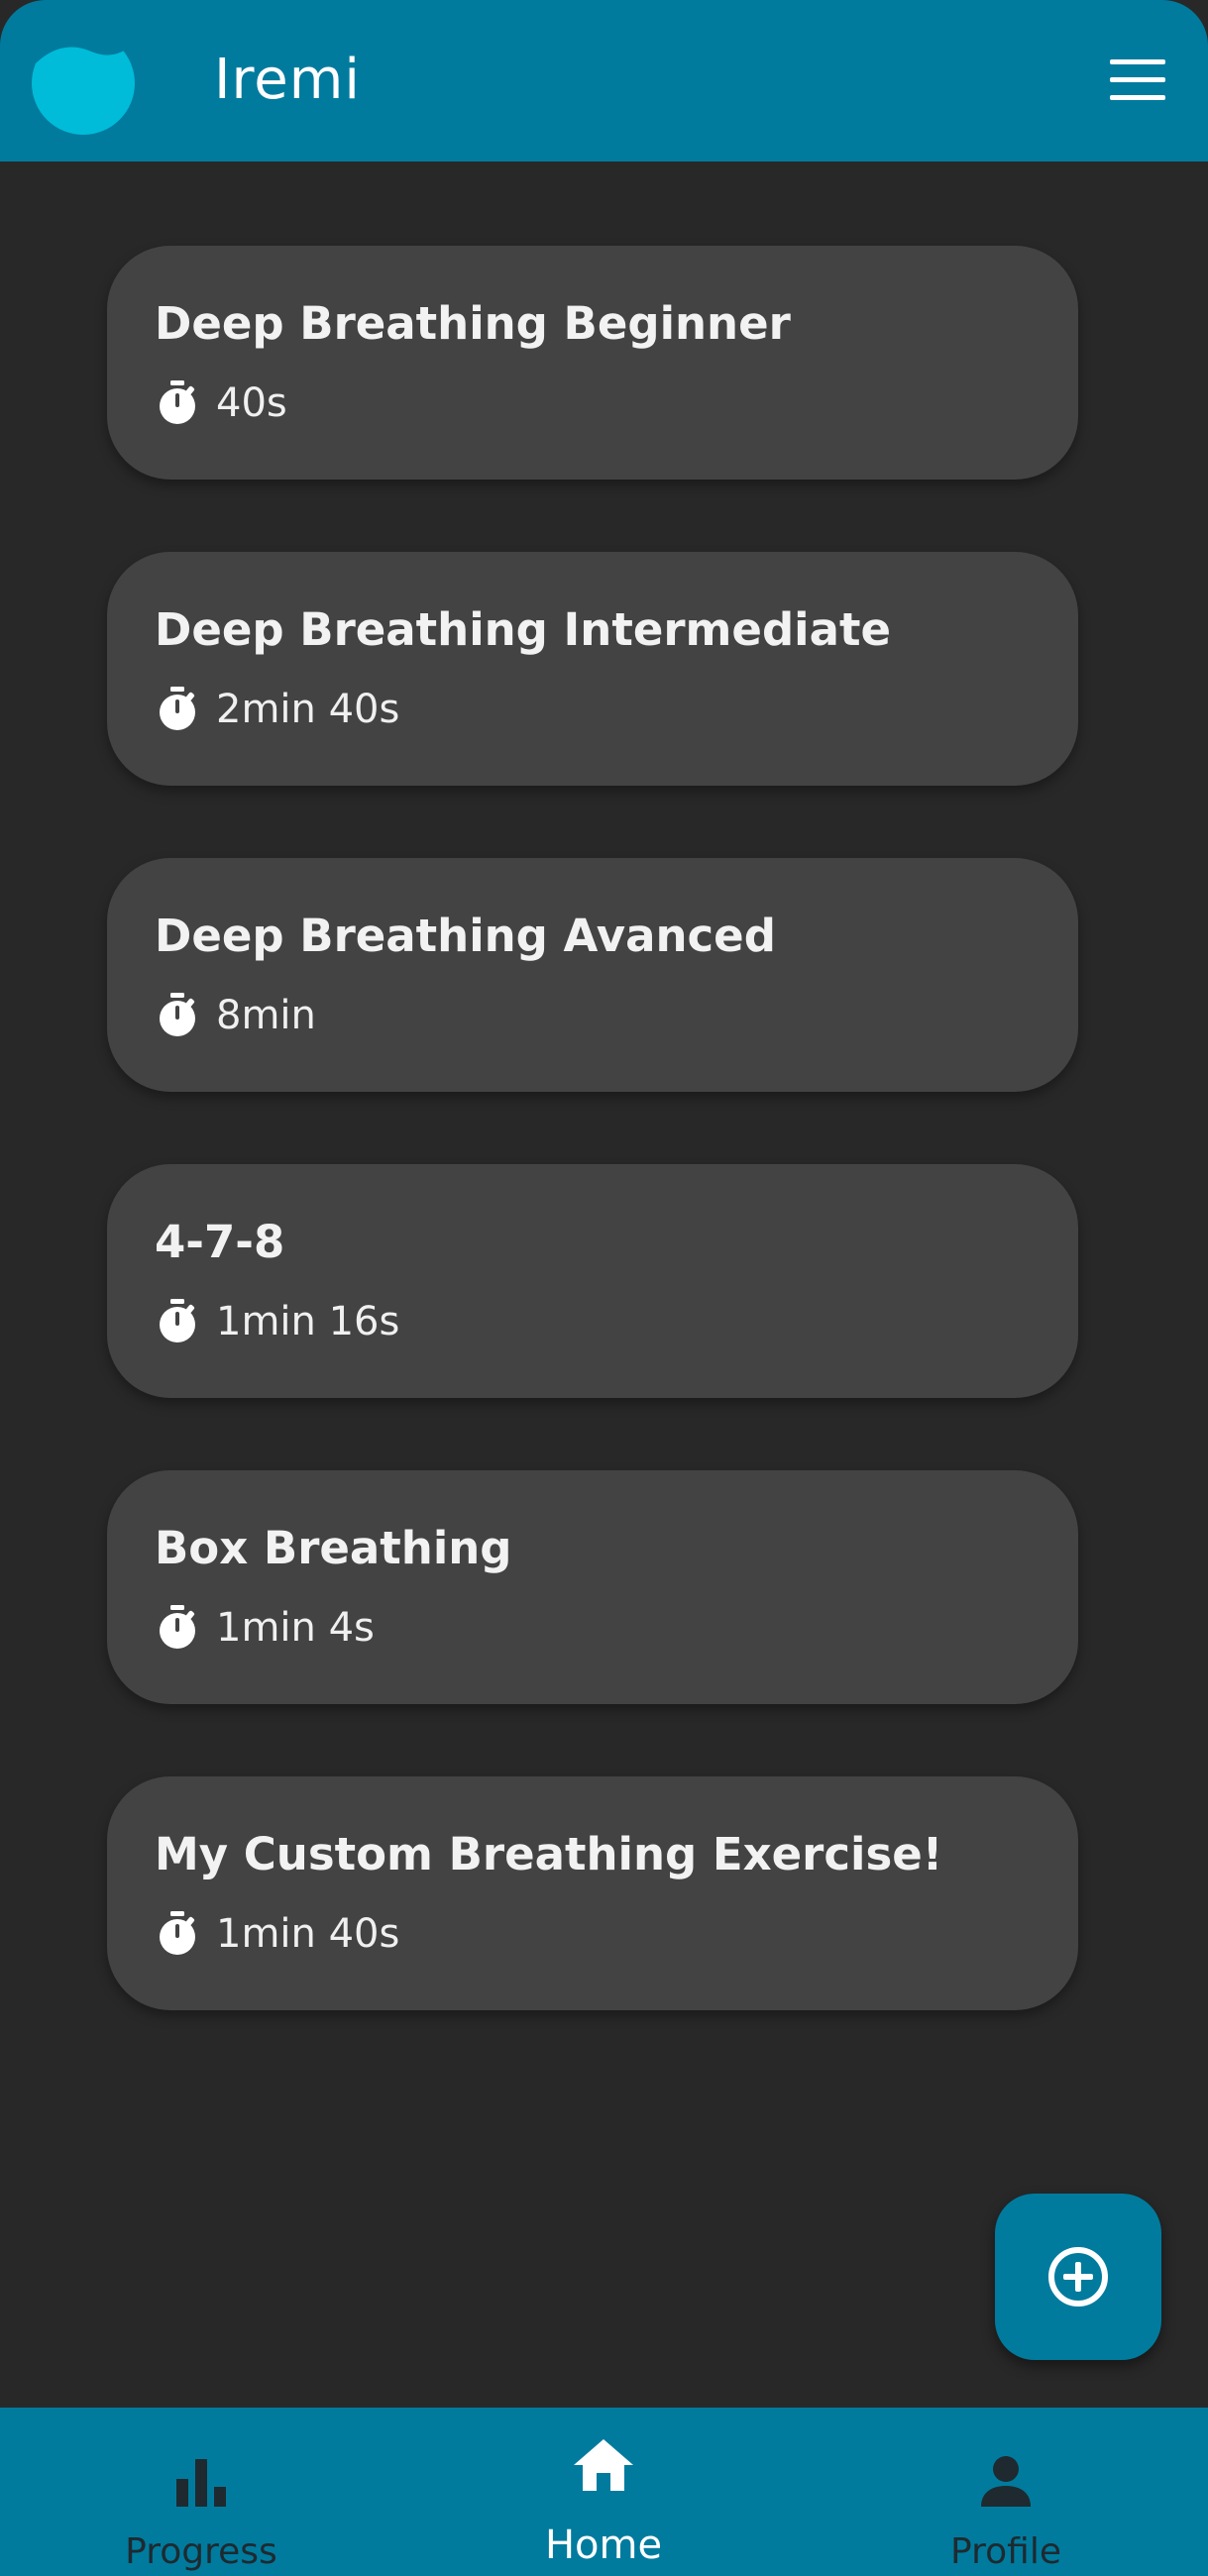  What do you see at coordinates (523, 629) in the screenshot?
I see `exercise-title: Deep Breathing Intermediate` at bounding box center [523, 629].